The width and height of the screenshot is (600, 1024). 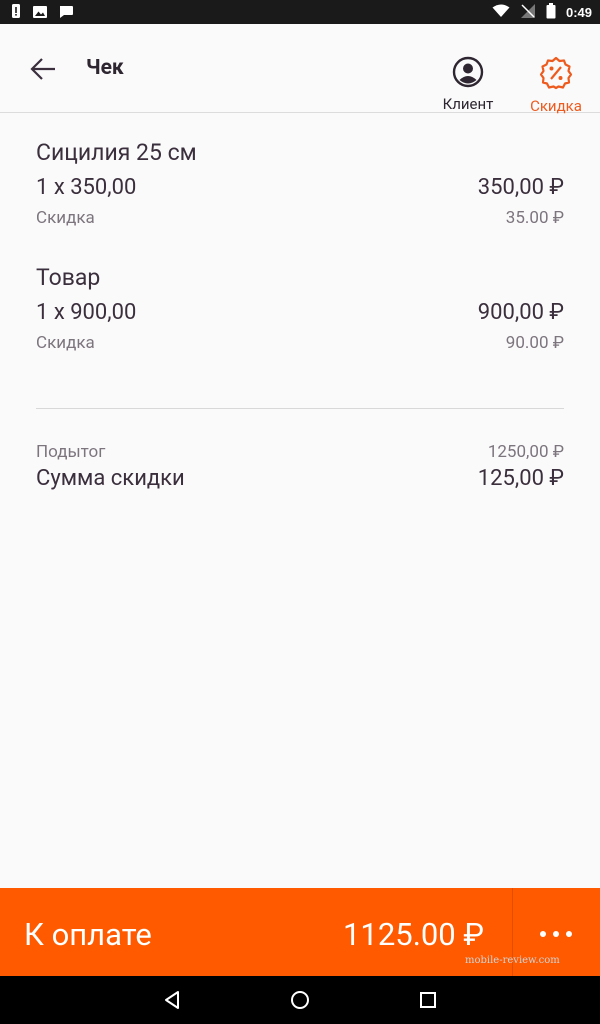 I want to click on triangle-back-icon, so click(x=172, y=1000).